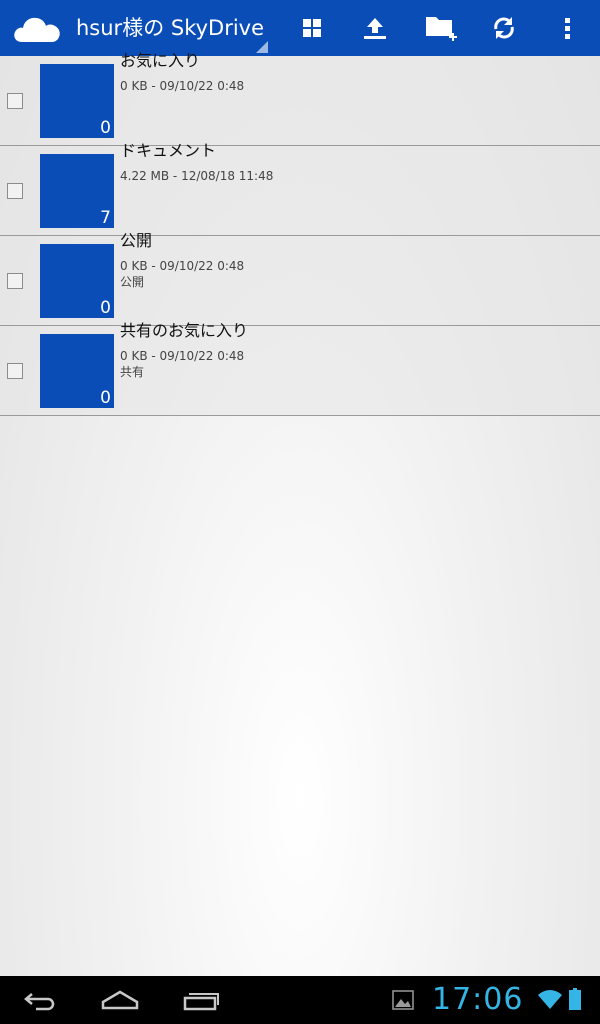 Image resolution: width=600 pixels, height=1024 pixels. I want to click on folder-name: お気に入り, so click(160, 60).